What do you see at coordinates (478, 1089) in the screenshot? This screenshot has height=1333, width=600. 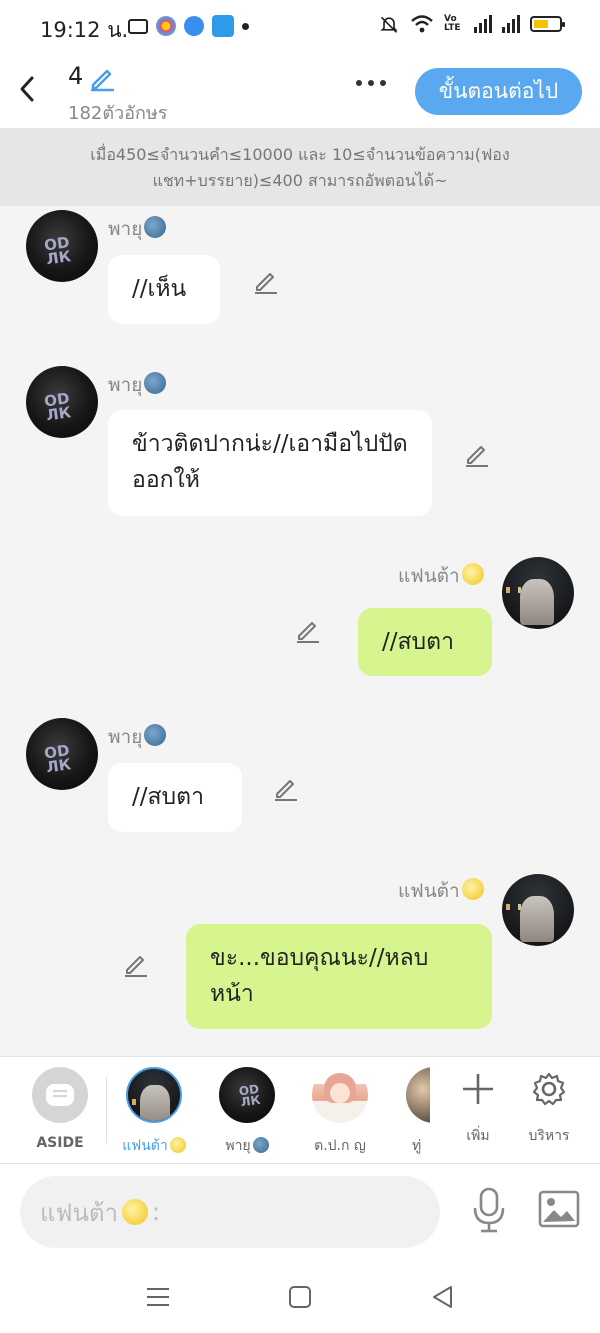 I see `plus-icon` at bounding box center [478, 1089].